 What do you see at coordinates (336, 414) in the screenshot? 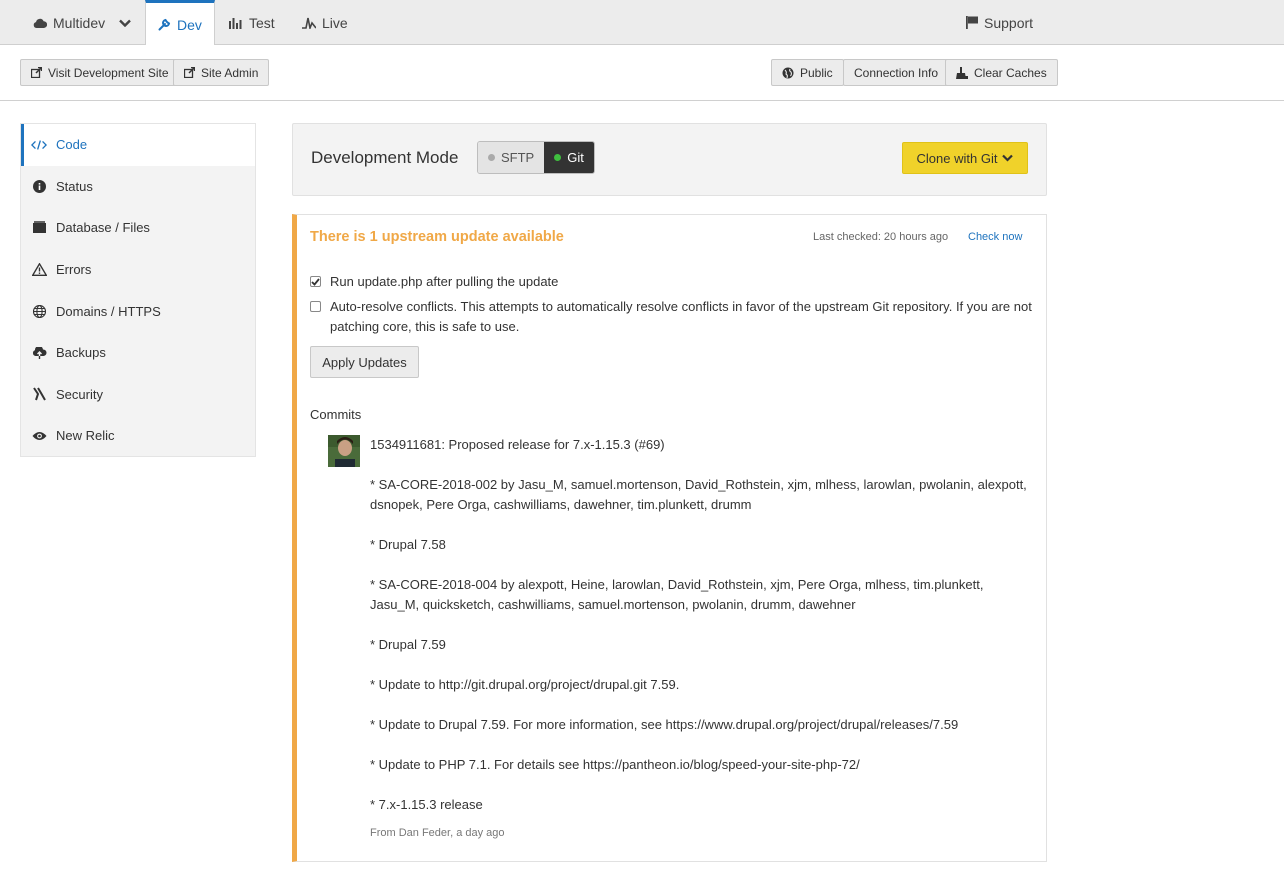
I see `commits-heading: Commits` at bounding box center [336, 414].